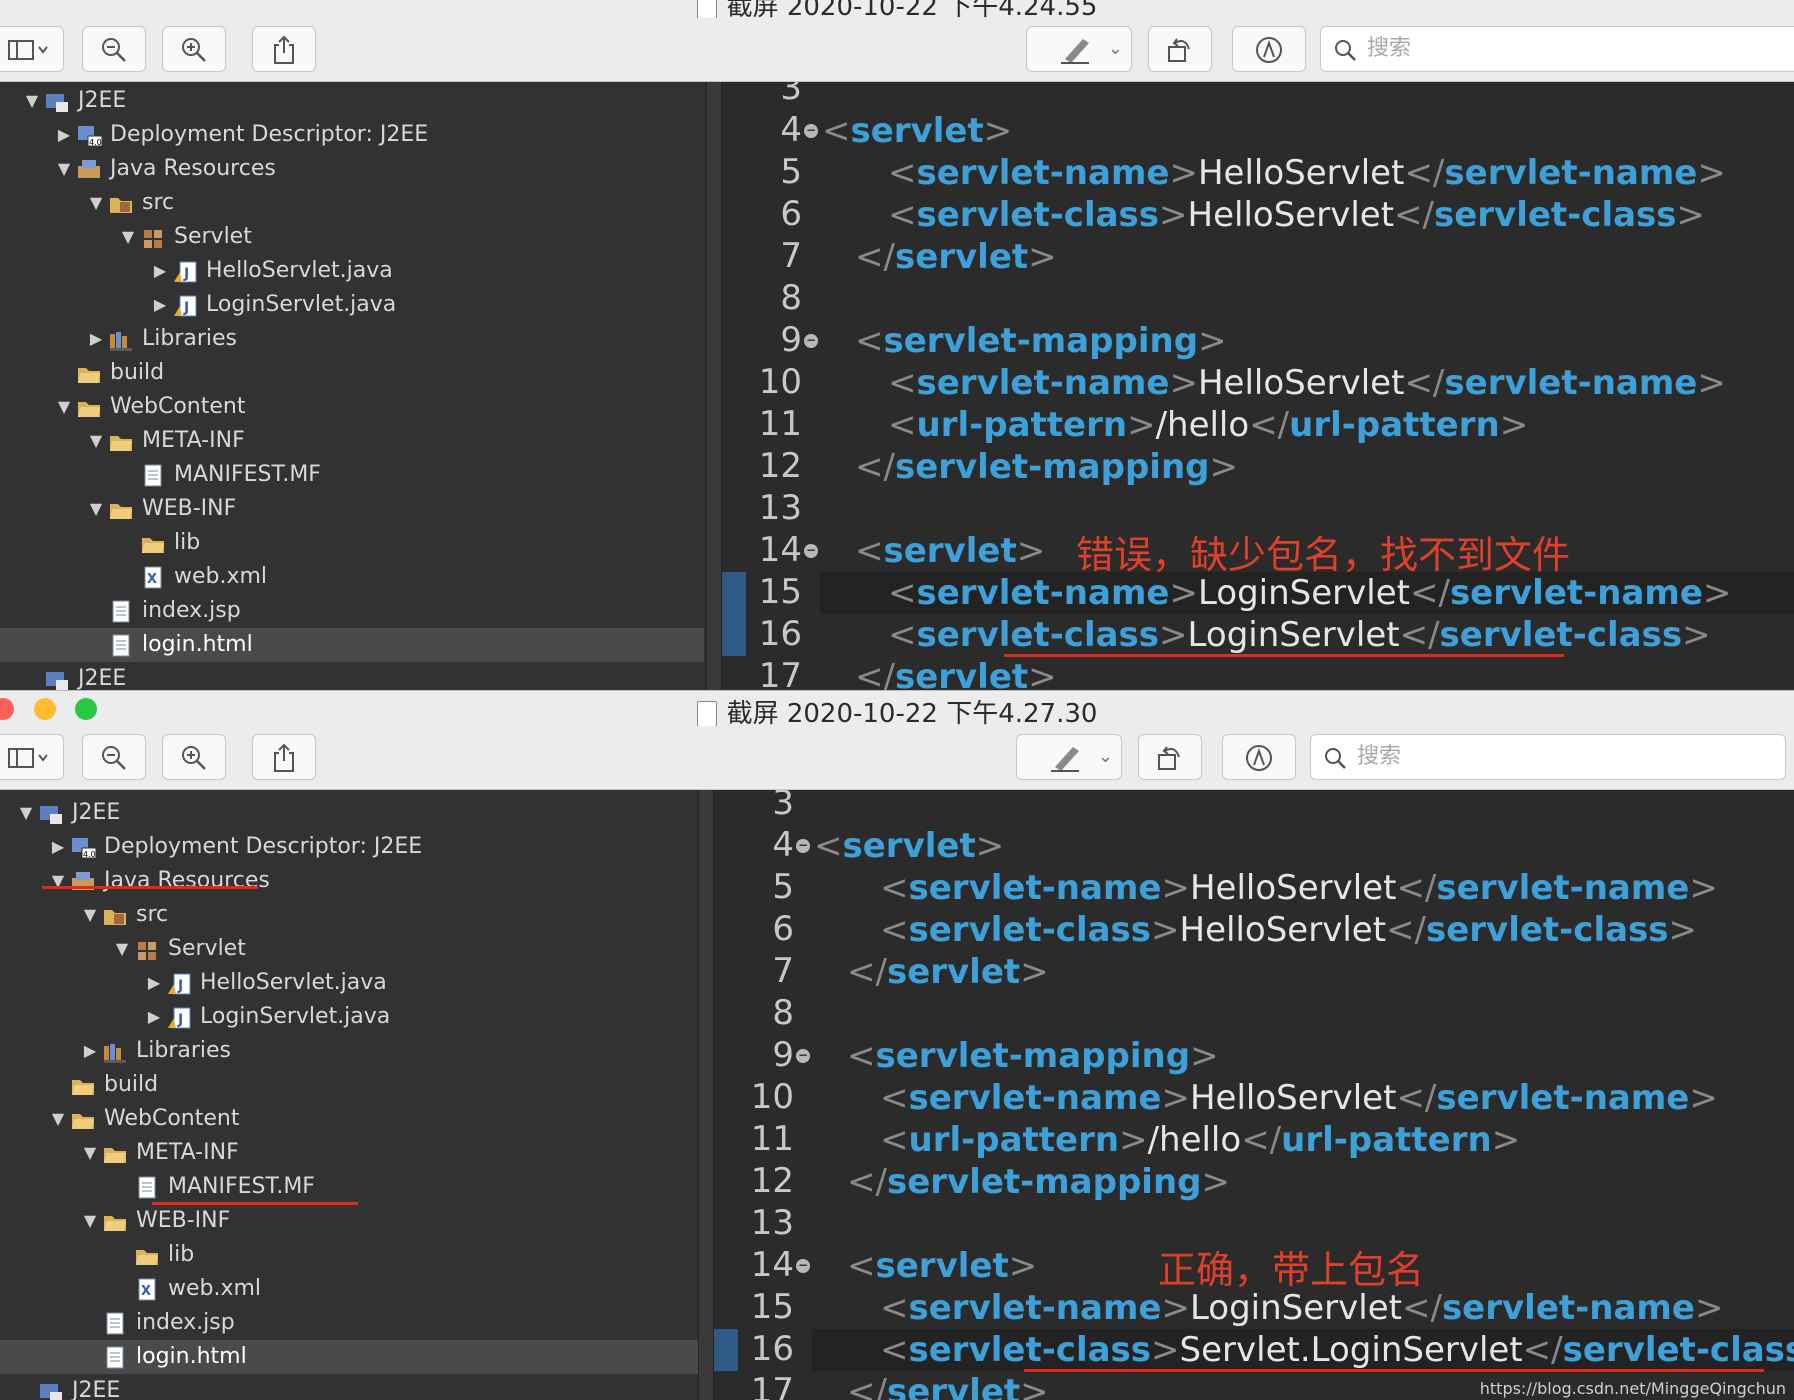  Describe the element at coordinates (352, 645) in the screenshot. I see `tree-item-login-html: login.html` at that location.